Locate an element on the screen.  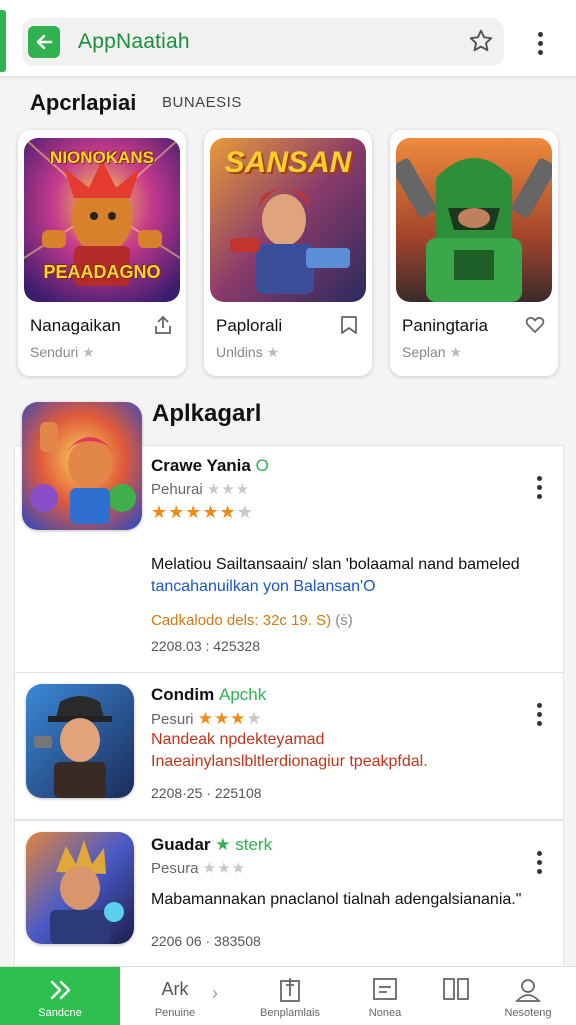
featured-title: Apcrlapiai is located at coordinates (83, 102).